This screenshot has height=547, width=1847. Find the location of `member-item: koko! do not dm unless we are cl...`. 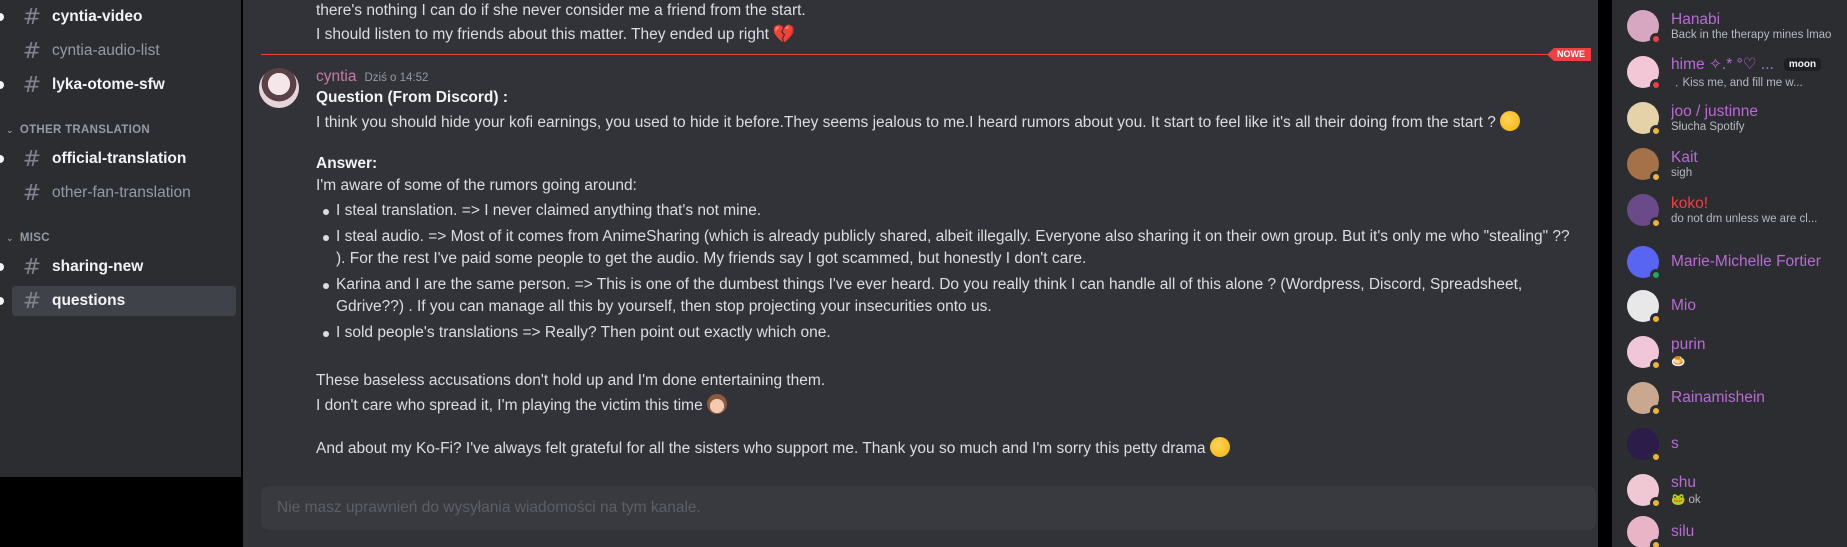

member-item: koko! do not dm unless we are cl... is located at coordinates (1734, 210).